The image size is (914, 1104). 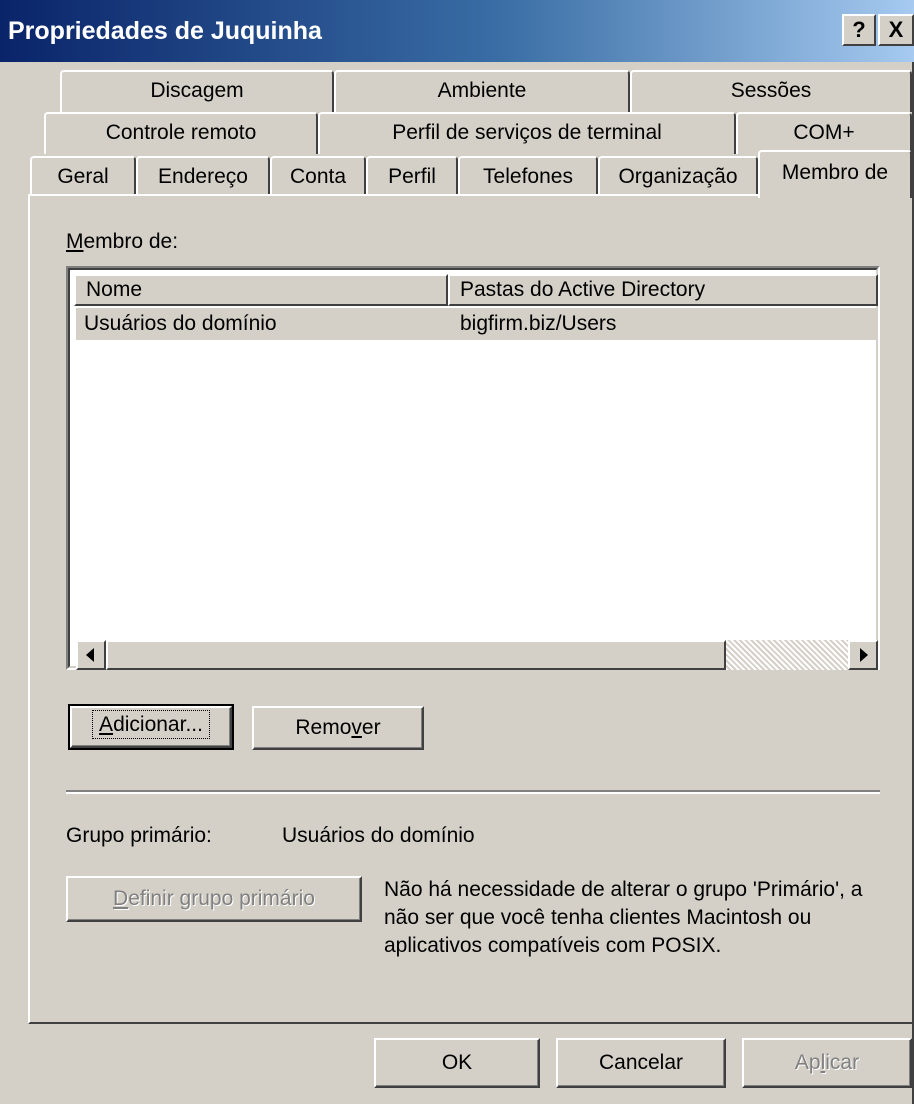 I want to click on arrow-left-icon, so click(x=90, y=655).